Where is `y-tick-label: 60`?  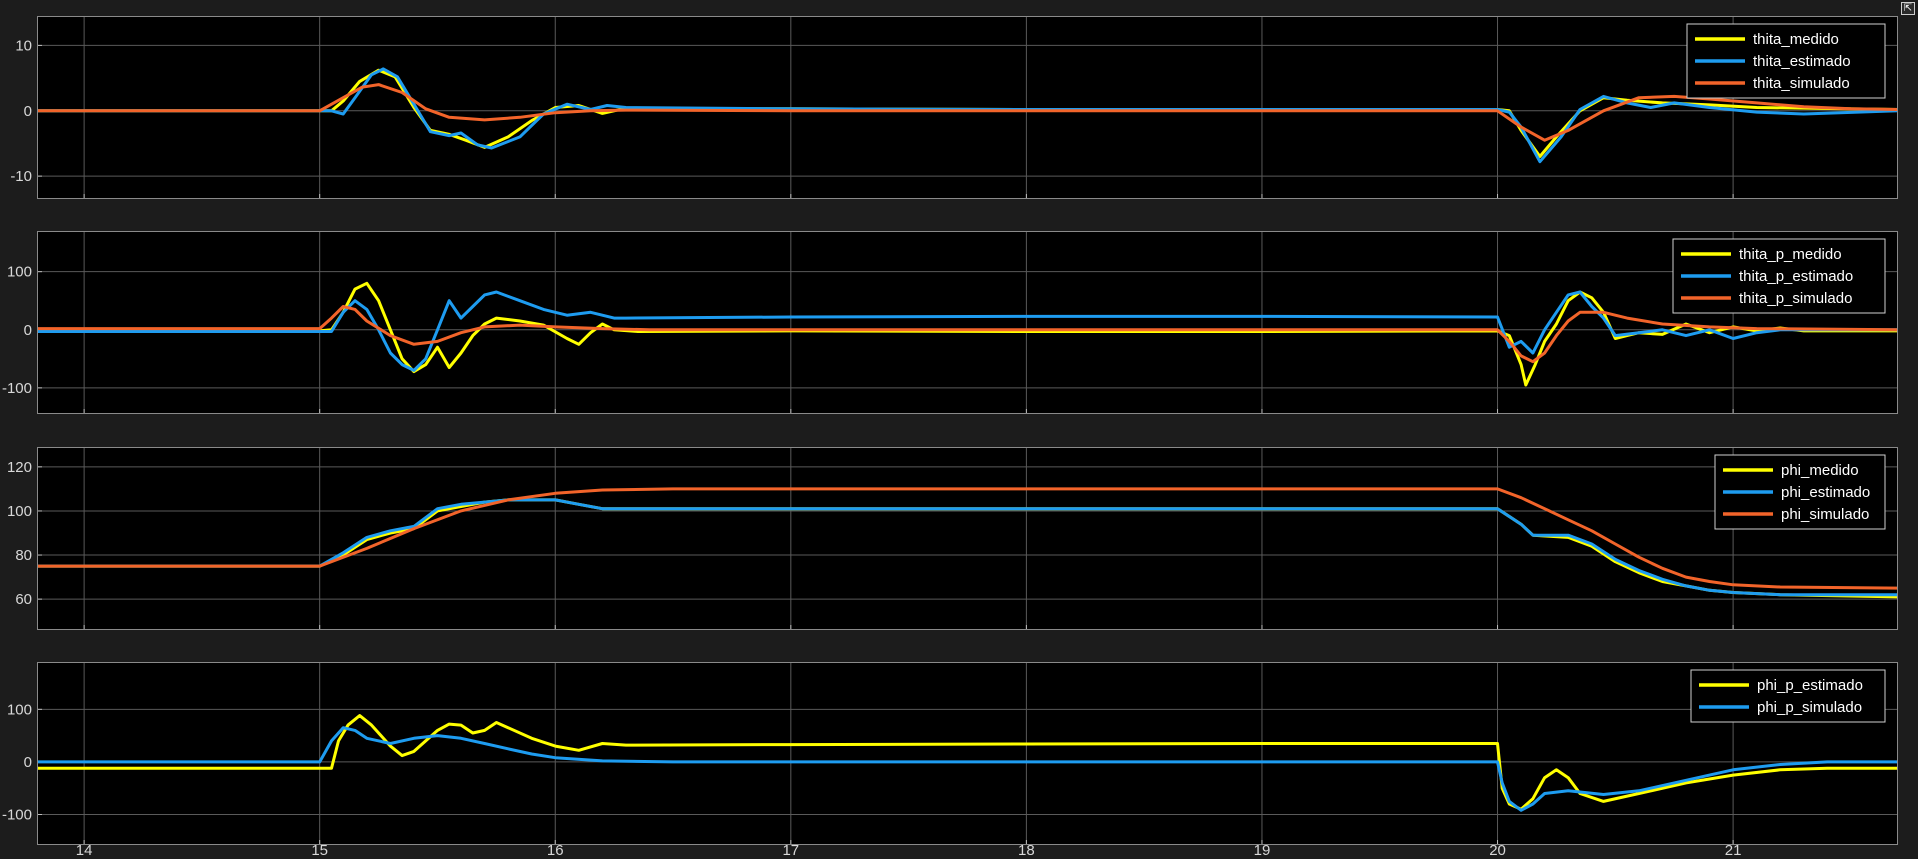
y-tick-label: 60 is located at coordinates (23, 599).